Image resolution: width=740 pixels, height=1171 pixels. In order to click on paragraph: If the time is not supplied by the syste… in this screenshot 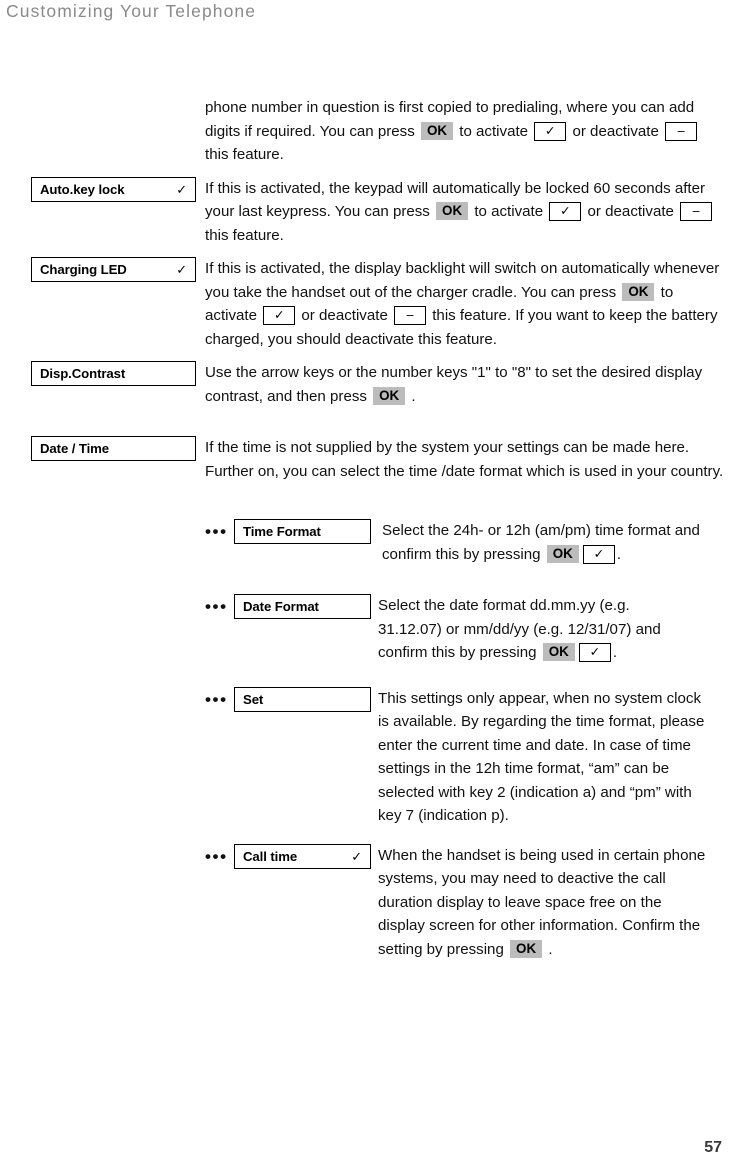, I will do `click(464, 459)`.